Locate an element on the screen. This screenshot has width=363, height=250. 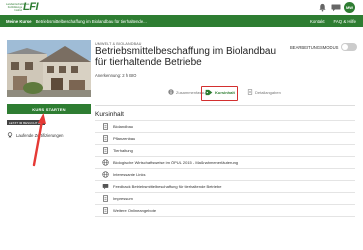
certificates-link: Laufende Zertifizierungen is located at coordinates (35, 135).